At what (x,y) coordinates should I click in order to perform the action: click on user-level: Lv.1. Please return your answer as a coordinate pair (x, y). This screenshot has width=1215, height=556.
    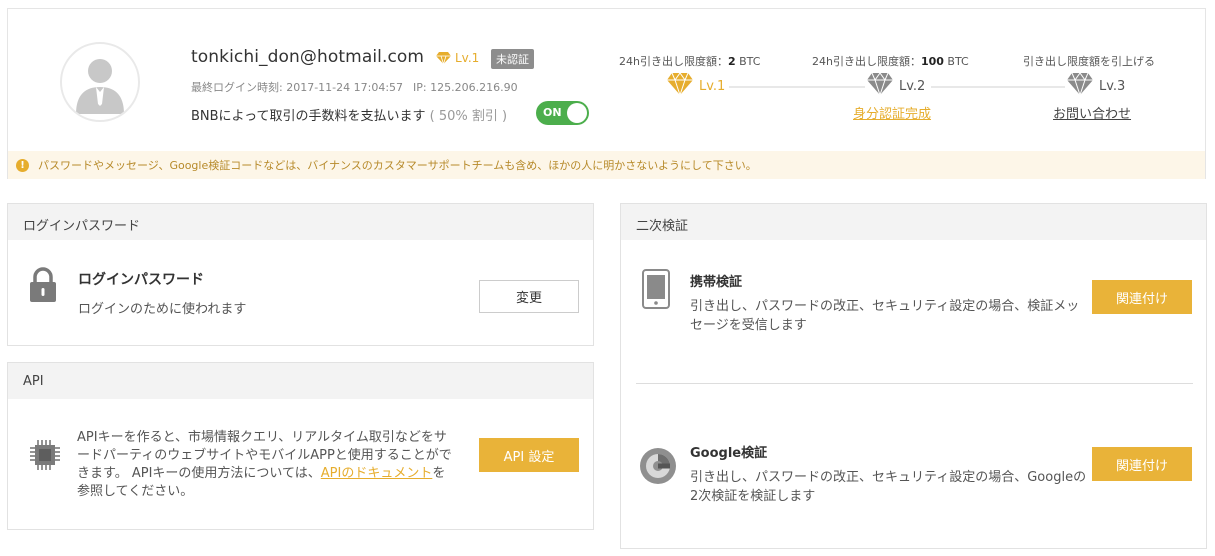
    Looking at the image, I should click on (457, 58).